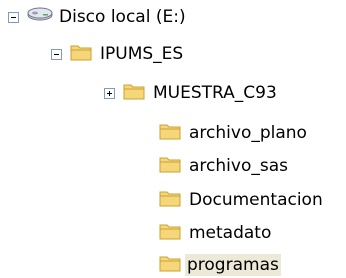  I want to click on expand-toggle, so click(109, 93).